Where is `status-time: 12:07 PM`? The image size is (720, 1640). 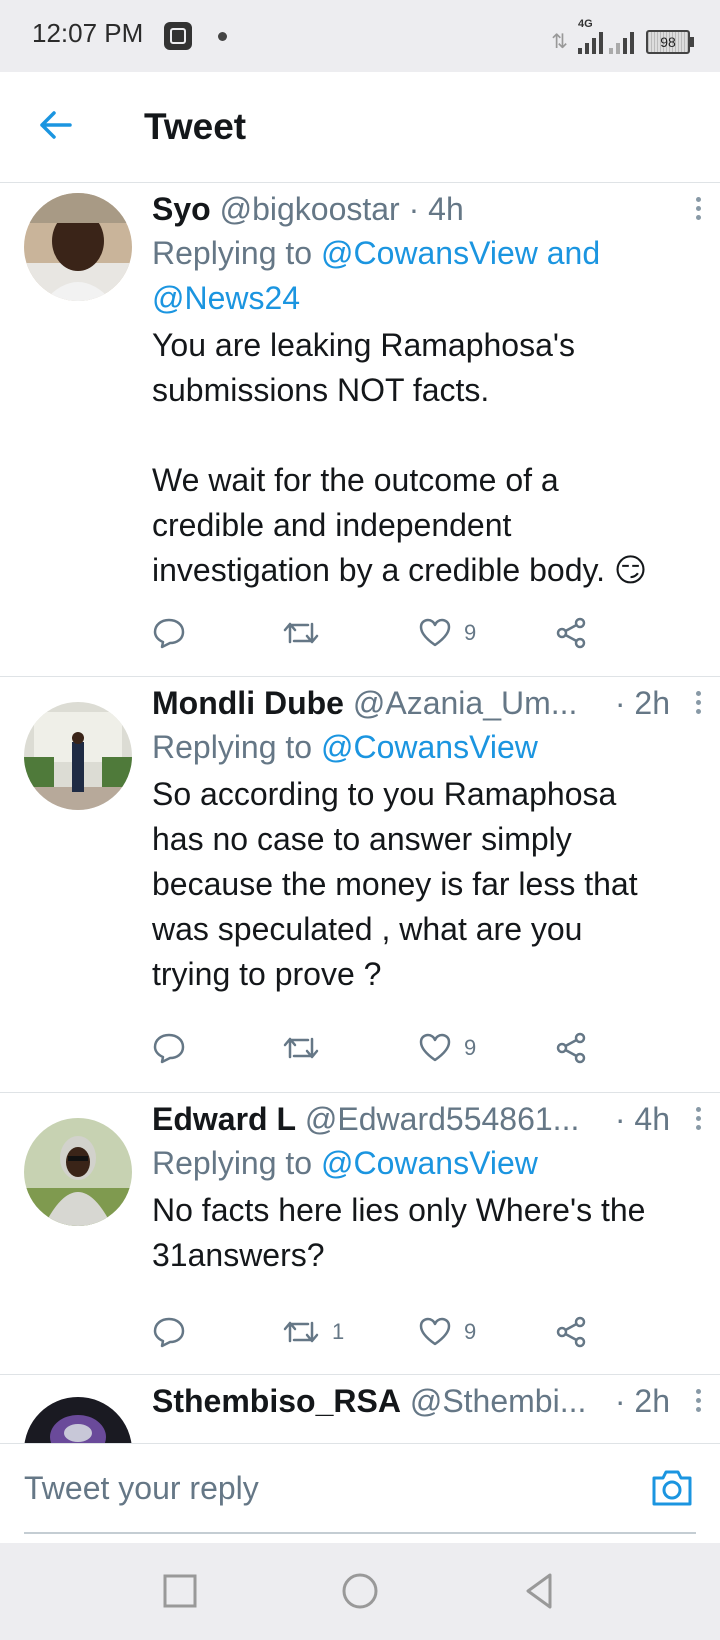
status-time: 12:07 PM is located at coordinates (88, 33).